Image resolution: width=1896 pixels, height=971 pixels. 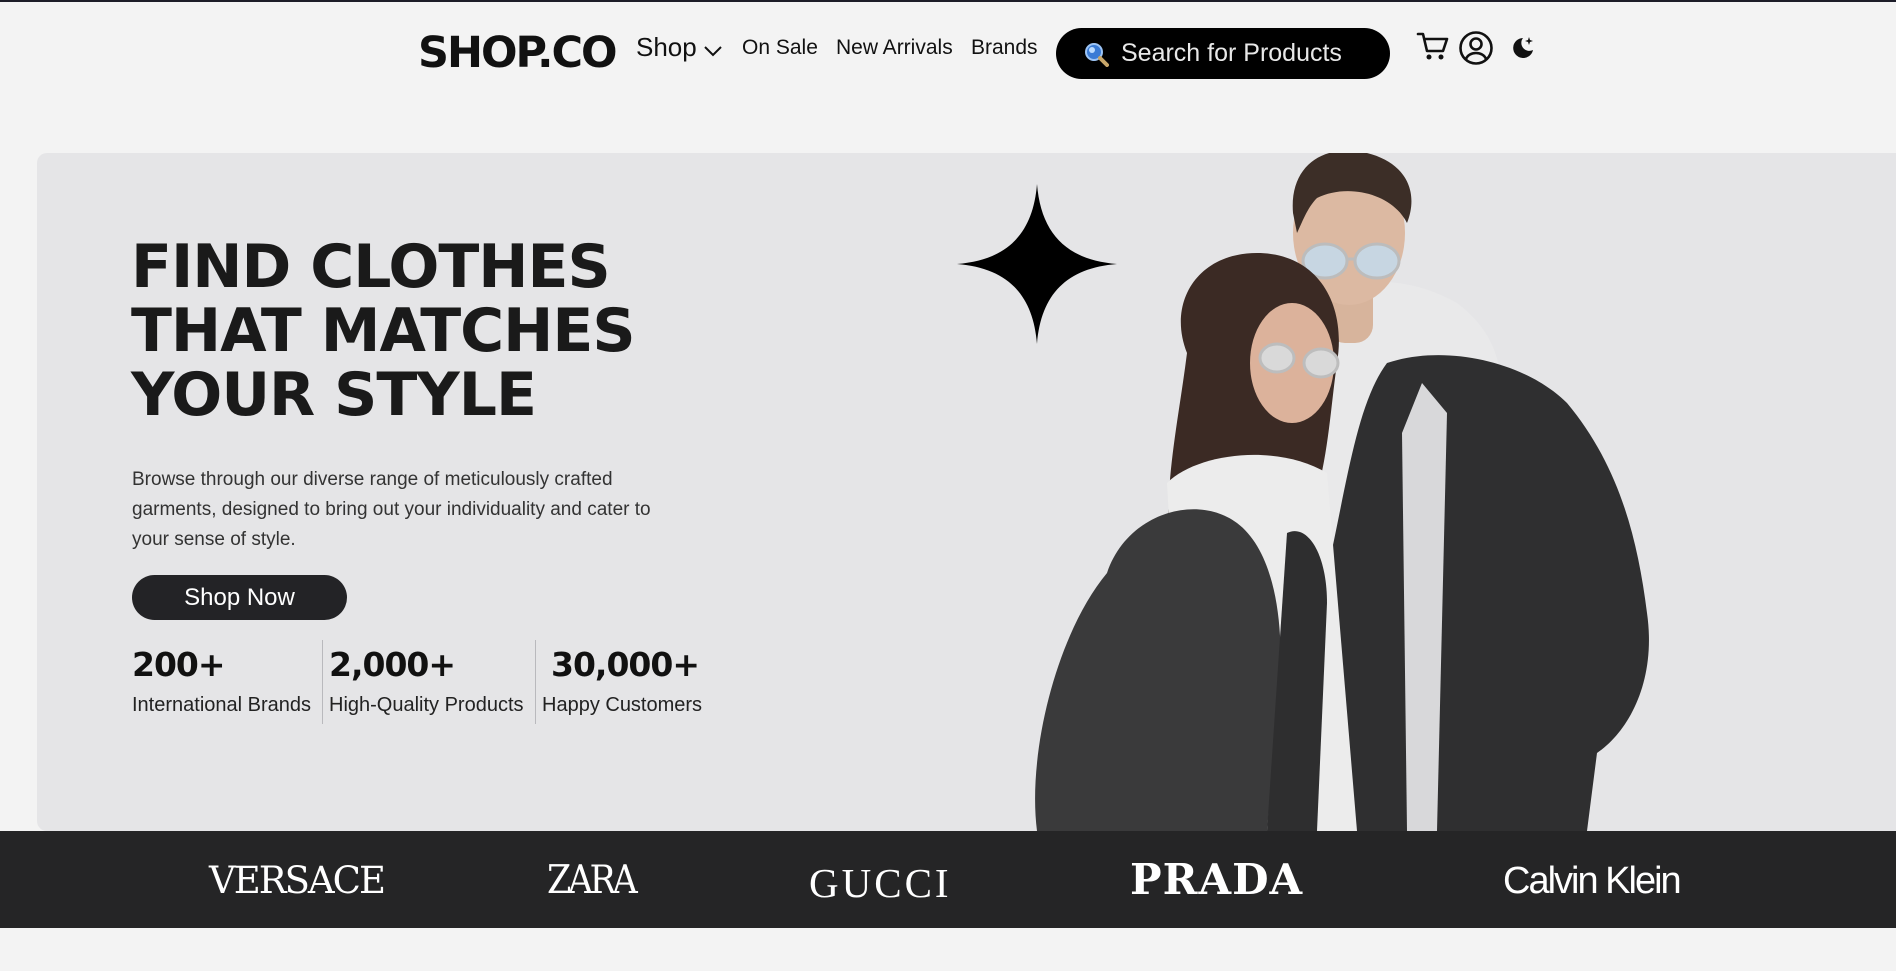 What do you see at coordinates (780, 48) in the screenshot?
I see `nav-on-sale: On Sale` at bounding box center [780, 48].